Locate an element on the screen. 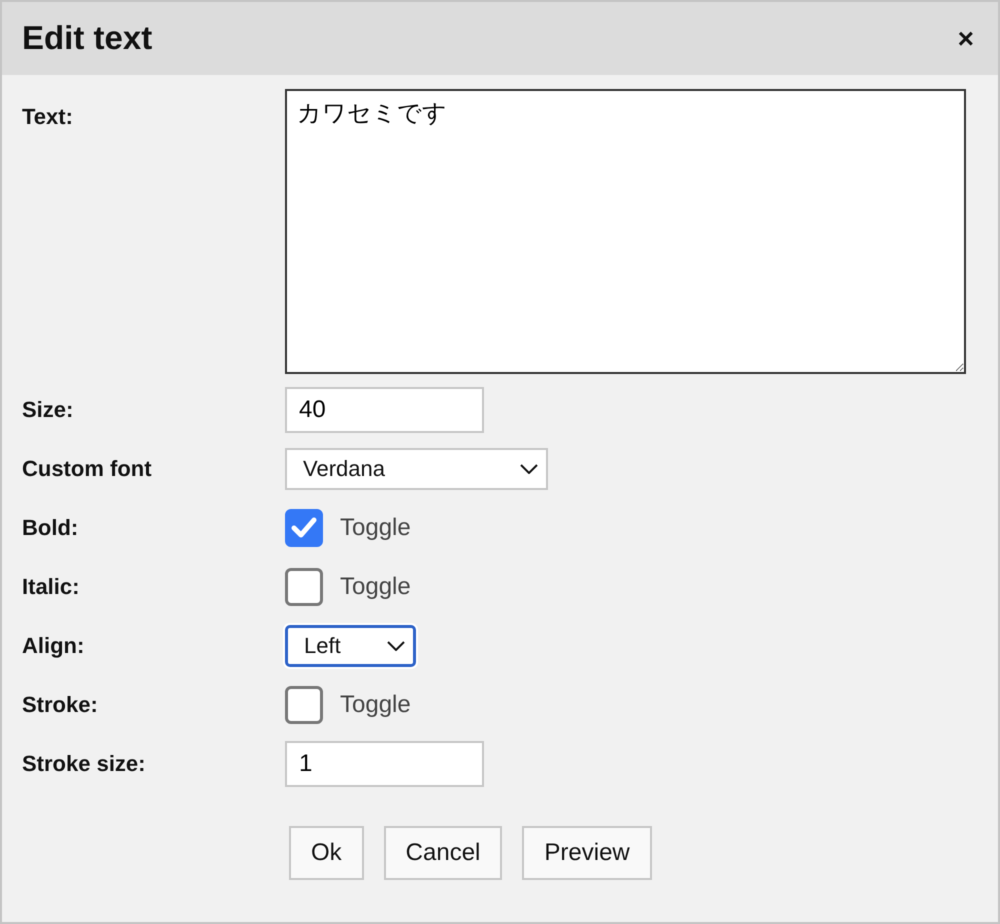 Image resolution: width=1000 pixels, height=924 pixels. field-label: Stroke: is located at coordinates (60, 705).